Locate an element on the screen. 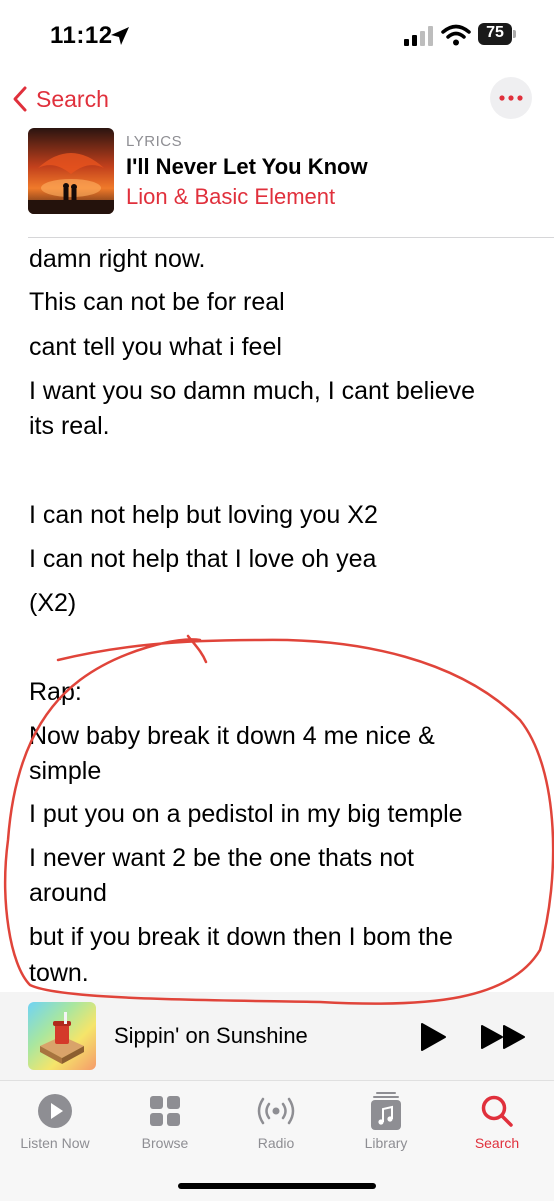 The height and width of the screenshot is (1201, 554). lyric-line: Rap: is located at coordinates (55, 692).